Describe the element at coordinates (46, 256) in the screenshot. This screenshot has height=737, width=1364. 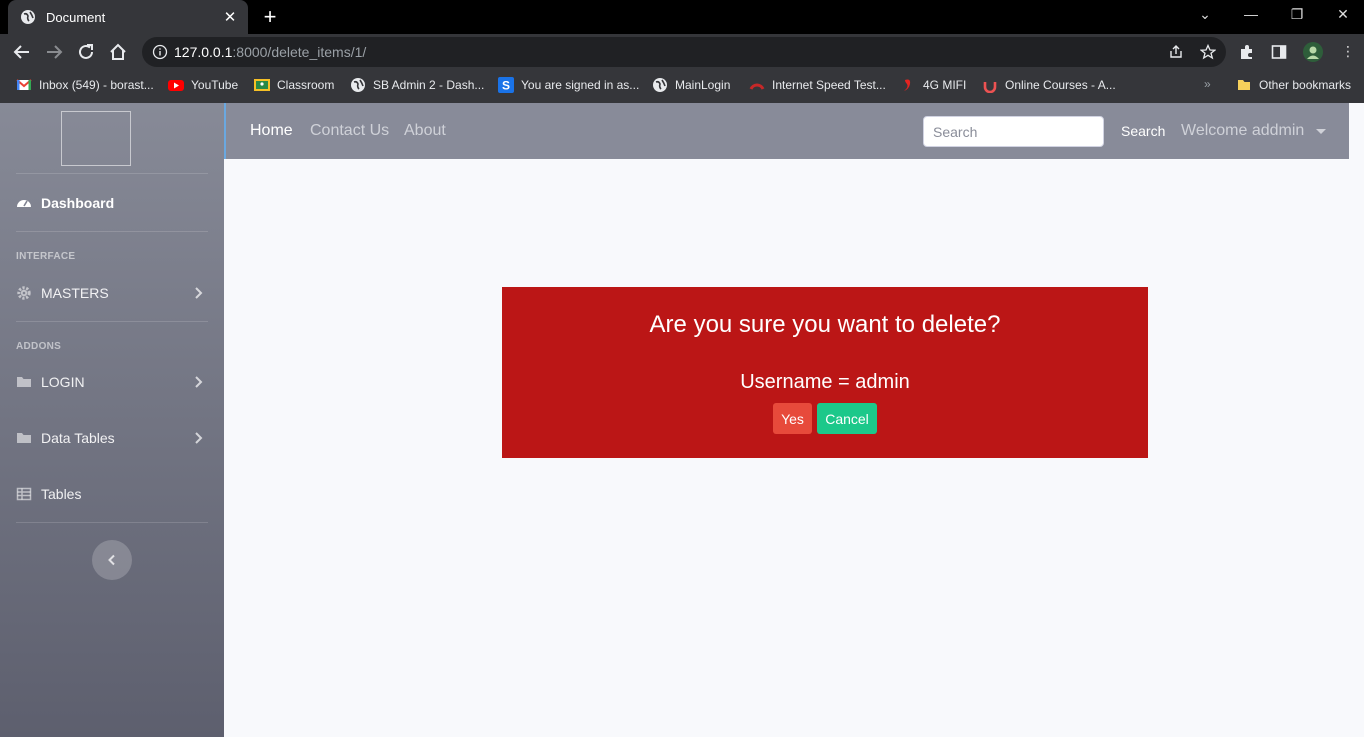
I see `sidebar-heading: INTERFACE` at that location.